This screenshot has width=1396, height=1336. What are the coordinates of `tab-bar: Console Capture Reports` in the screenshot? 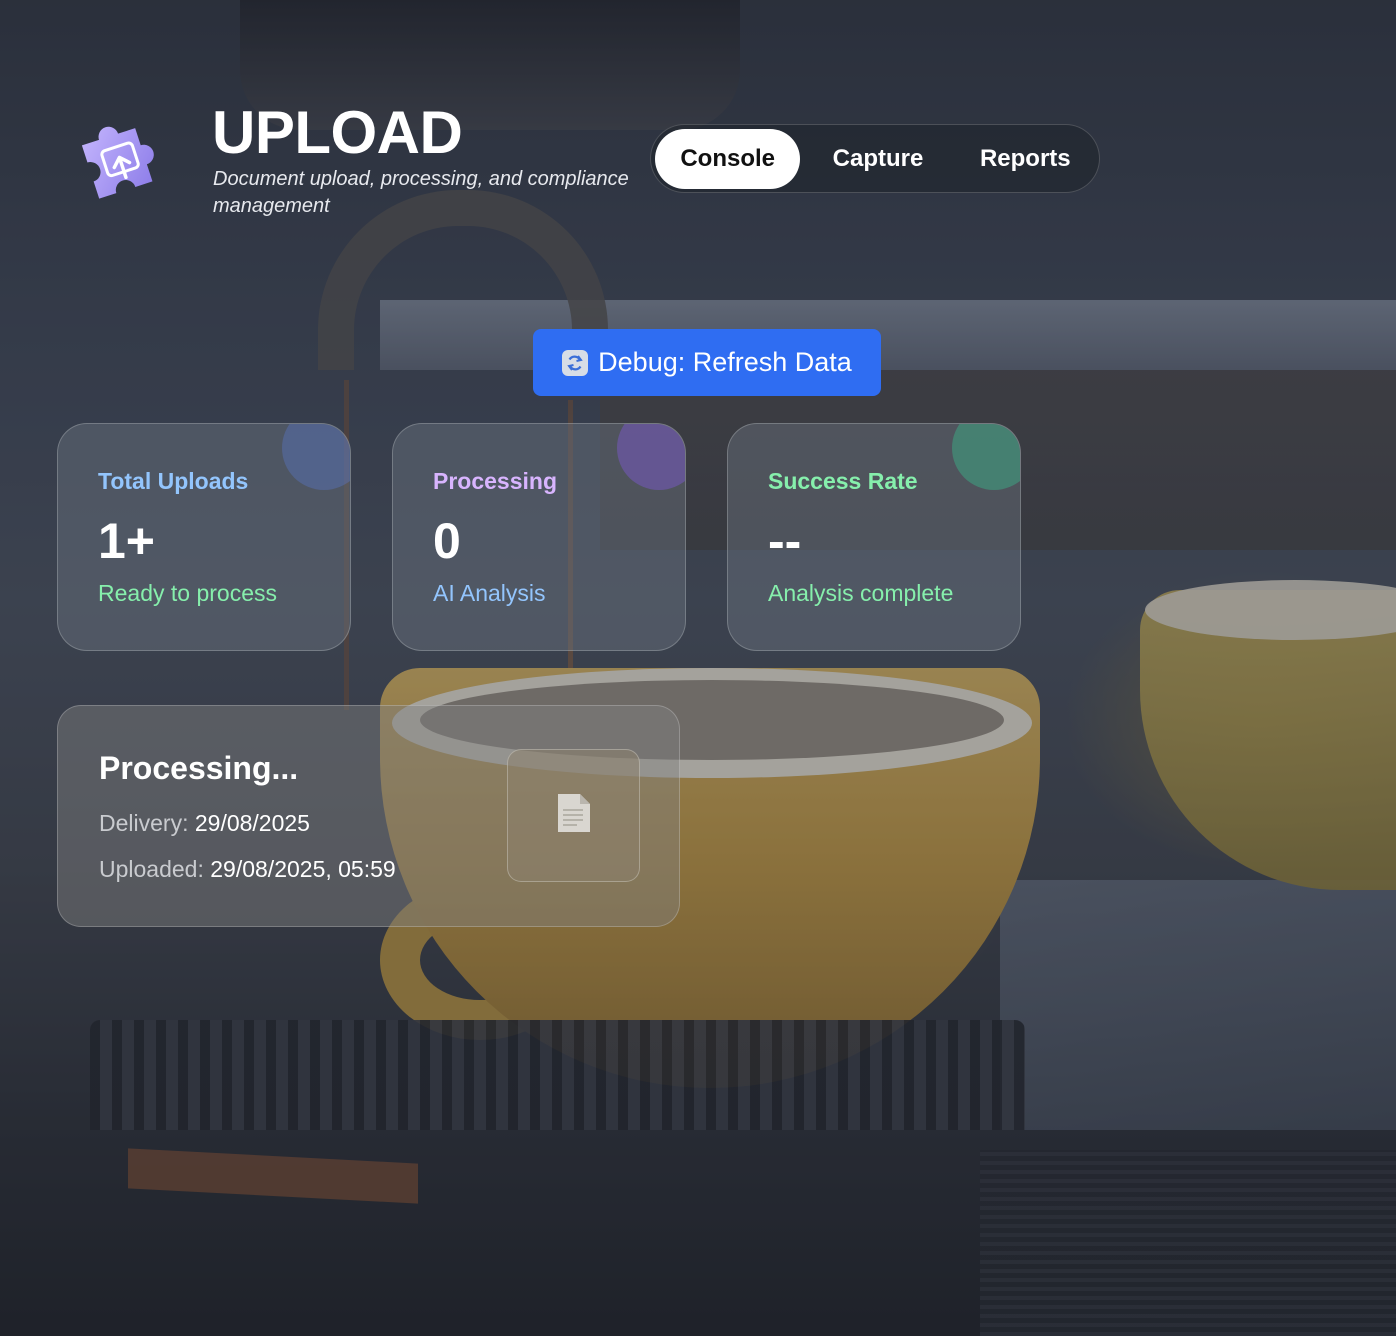 It's located at (875, 158).